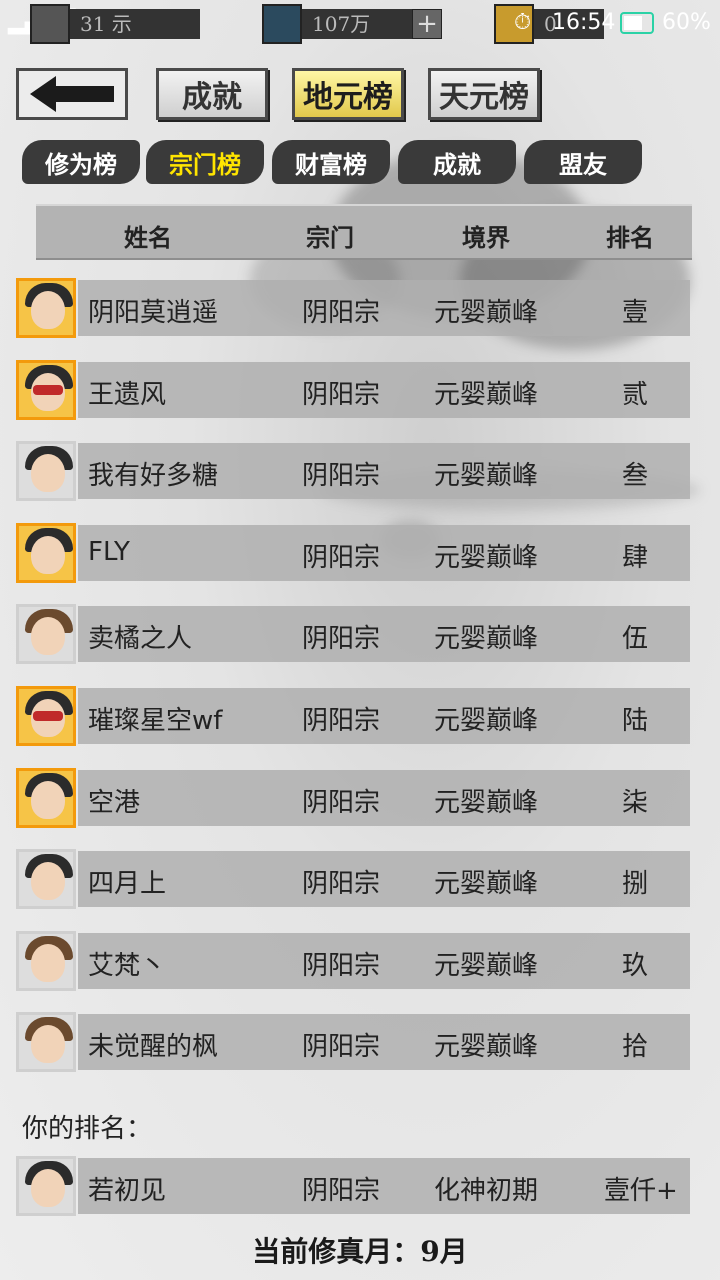 This screenshot has width=720, height=1280. I want to click on player-name: 我有好多糖, so click(153, 476).